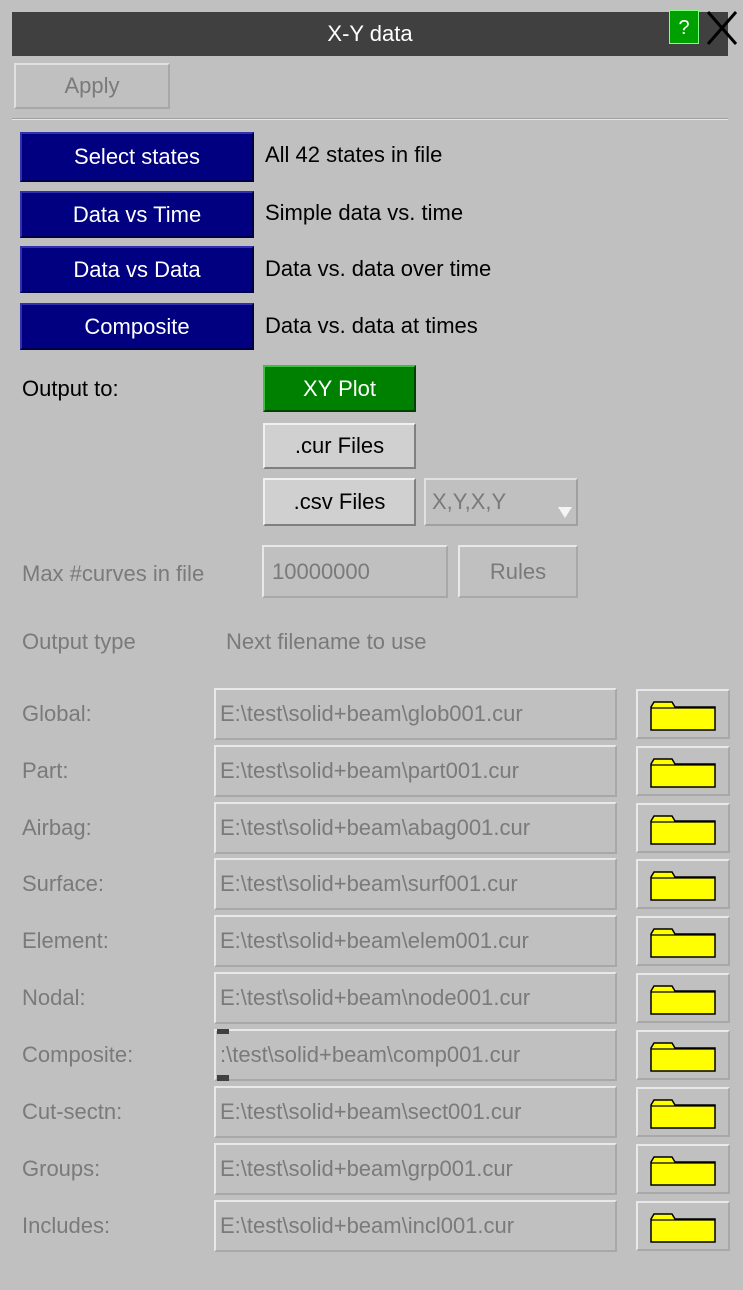 The image size is (743, 1290). I want to click on close-button, so click(722, 28).